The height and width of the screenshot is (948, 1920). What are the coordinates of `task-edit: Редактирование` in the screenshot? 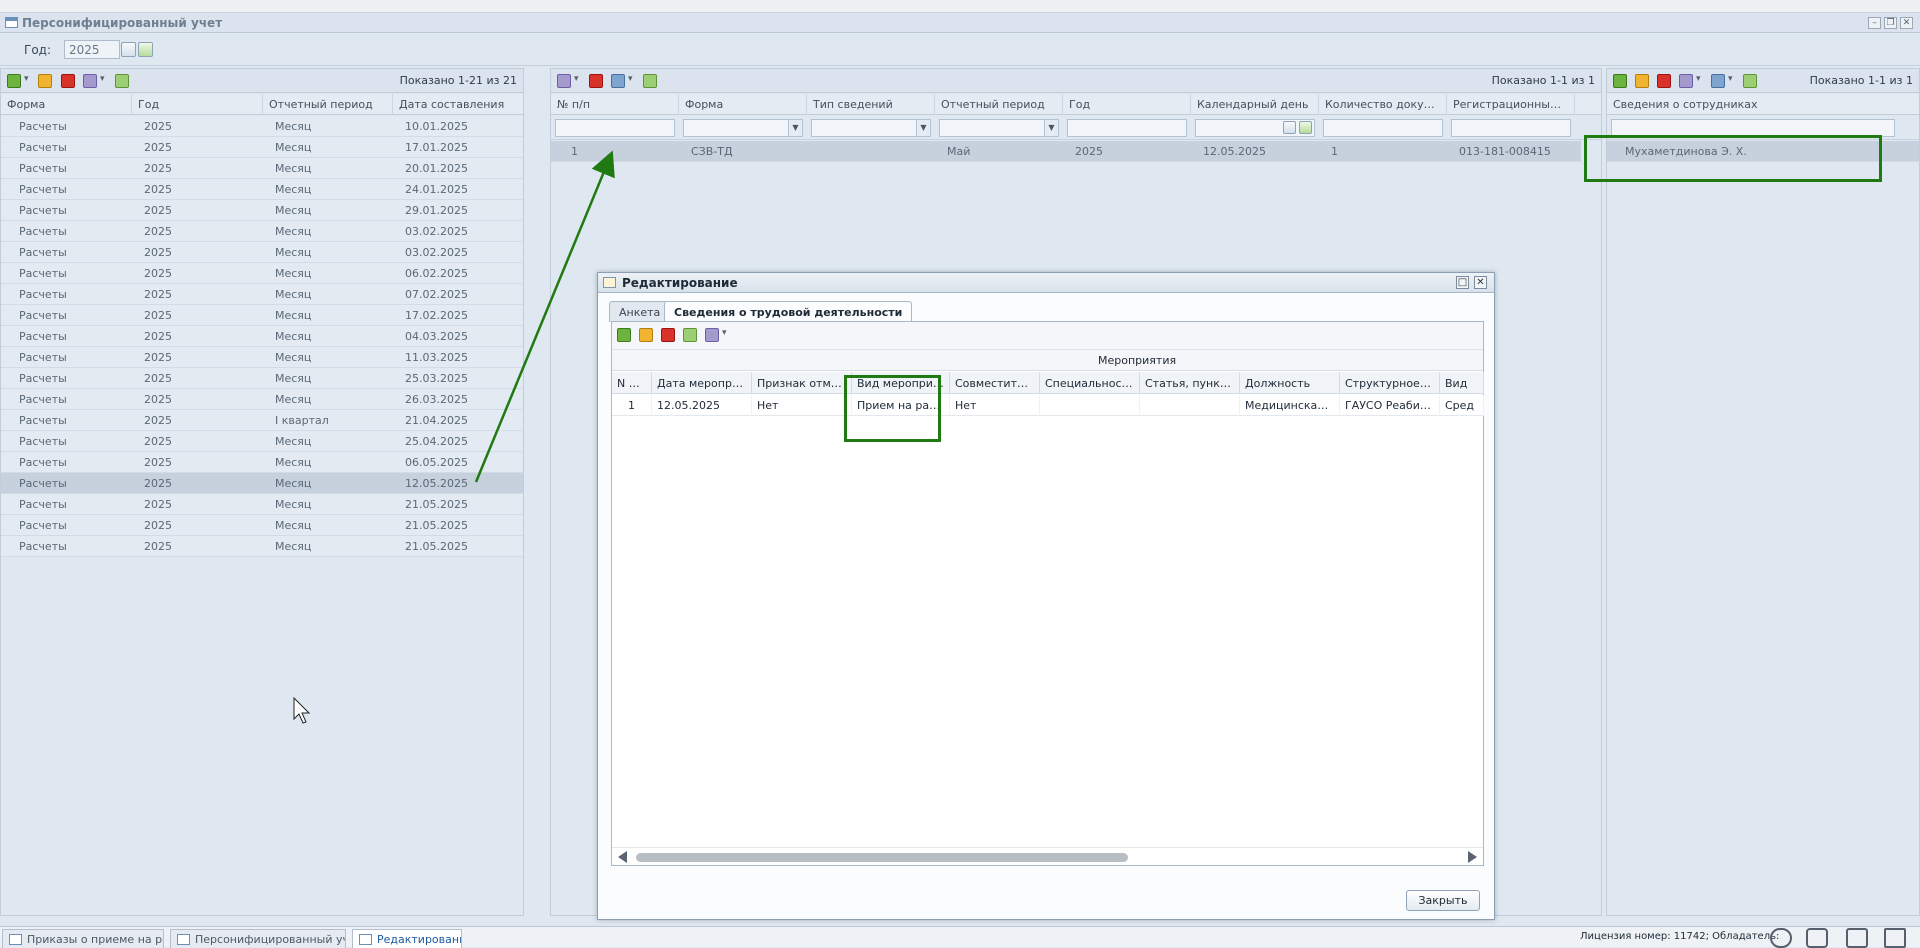 It's located at (407, 938).